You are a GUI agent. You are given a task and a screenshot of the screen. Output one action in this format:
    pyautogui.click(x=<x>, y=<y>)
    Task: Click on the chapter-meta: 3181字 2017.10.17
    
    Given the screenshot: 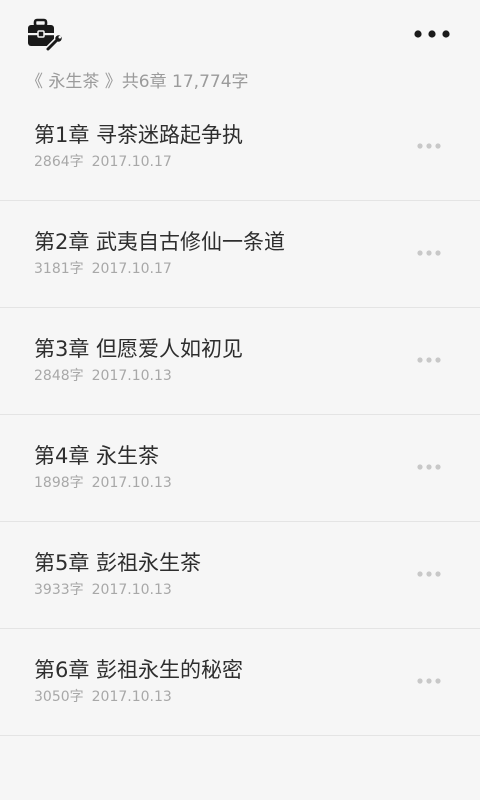 What is the action you would take?
    pyautogui.click(x=103, y=269)
    